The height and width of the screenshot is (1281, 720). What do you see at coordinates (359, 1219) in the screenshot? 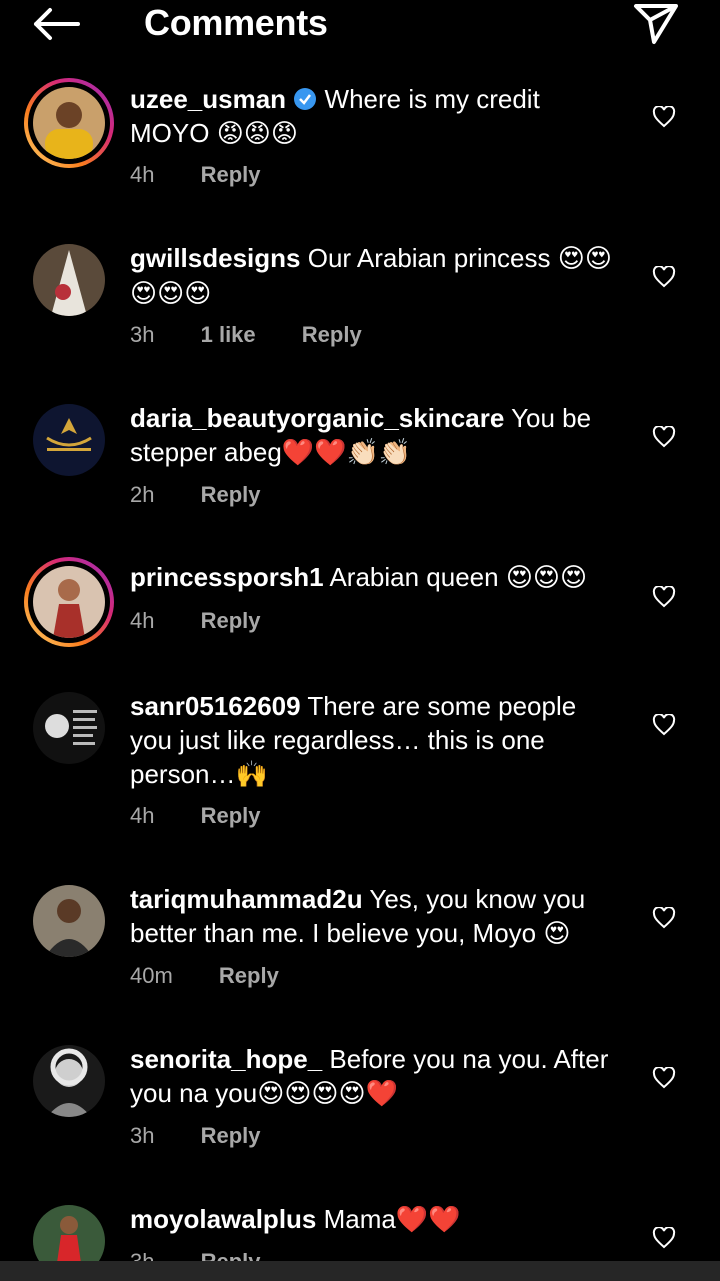
I see `comment-text: Mama` at bounding box center [359, 1219].